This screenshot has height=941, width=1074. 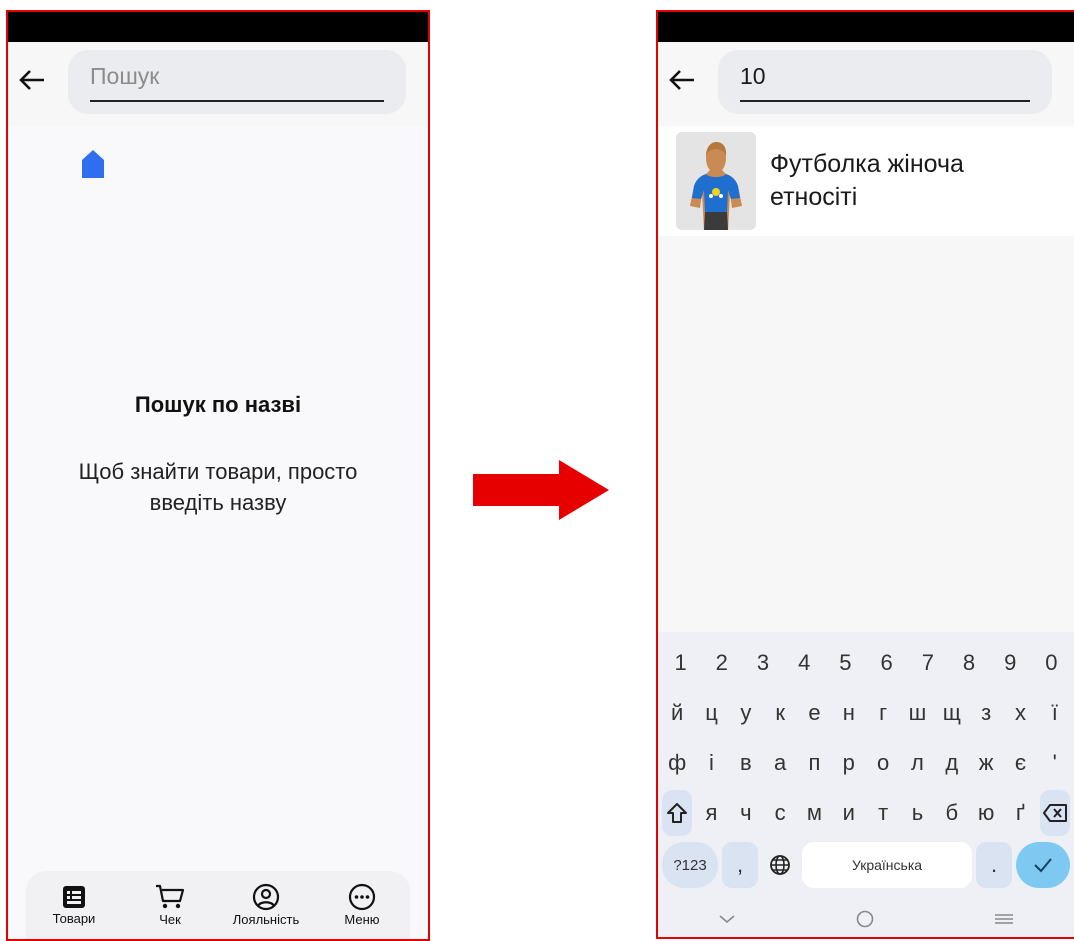 What do you see at coordinates (986, 763) in the screenshot?
I see `key: ж` at bounding box center [986, 763].